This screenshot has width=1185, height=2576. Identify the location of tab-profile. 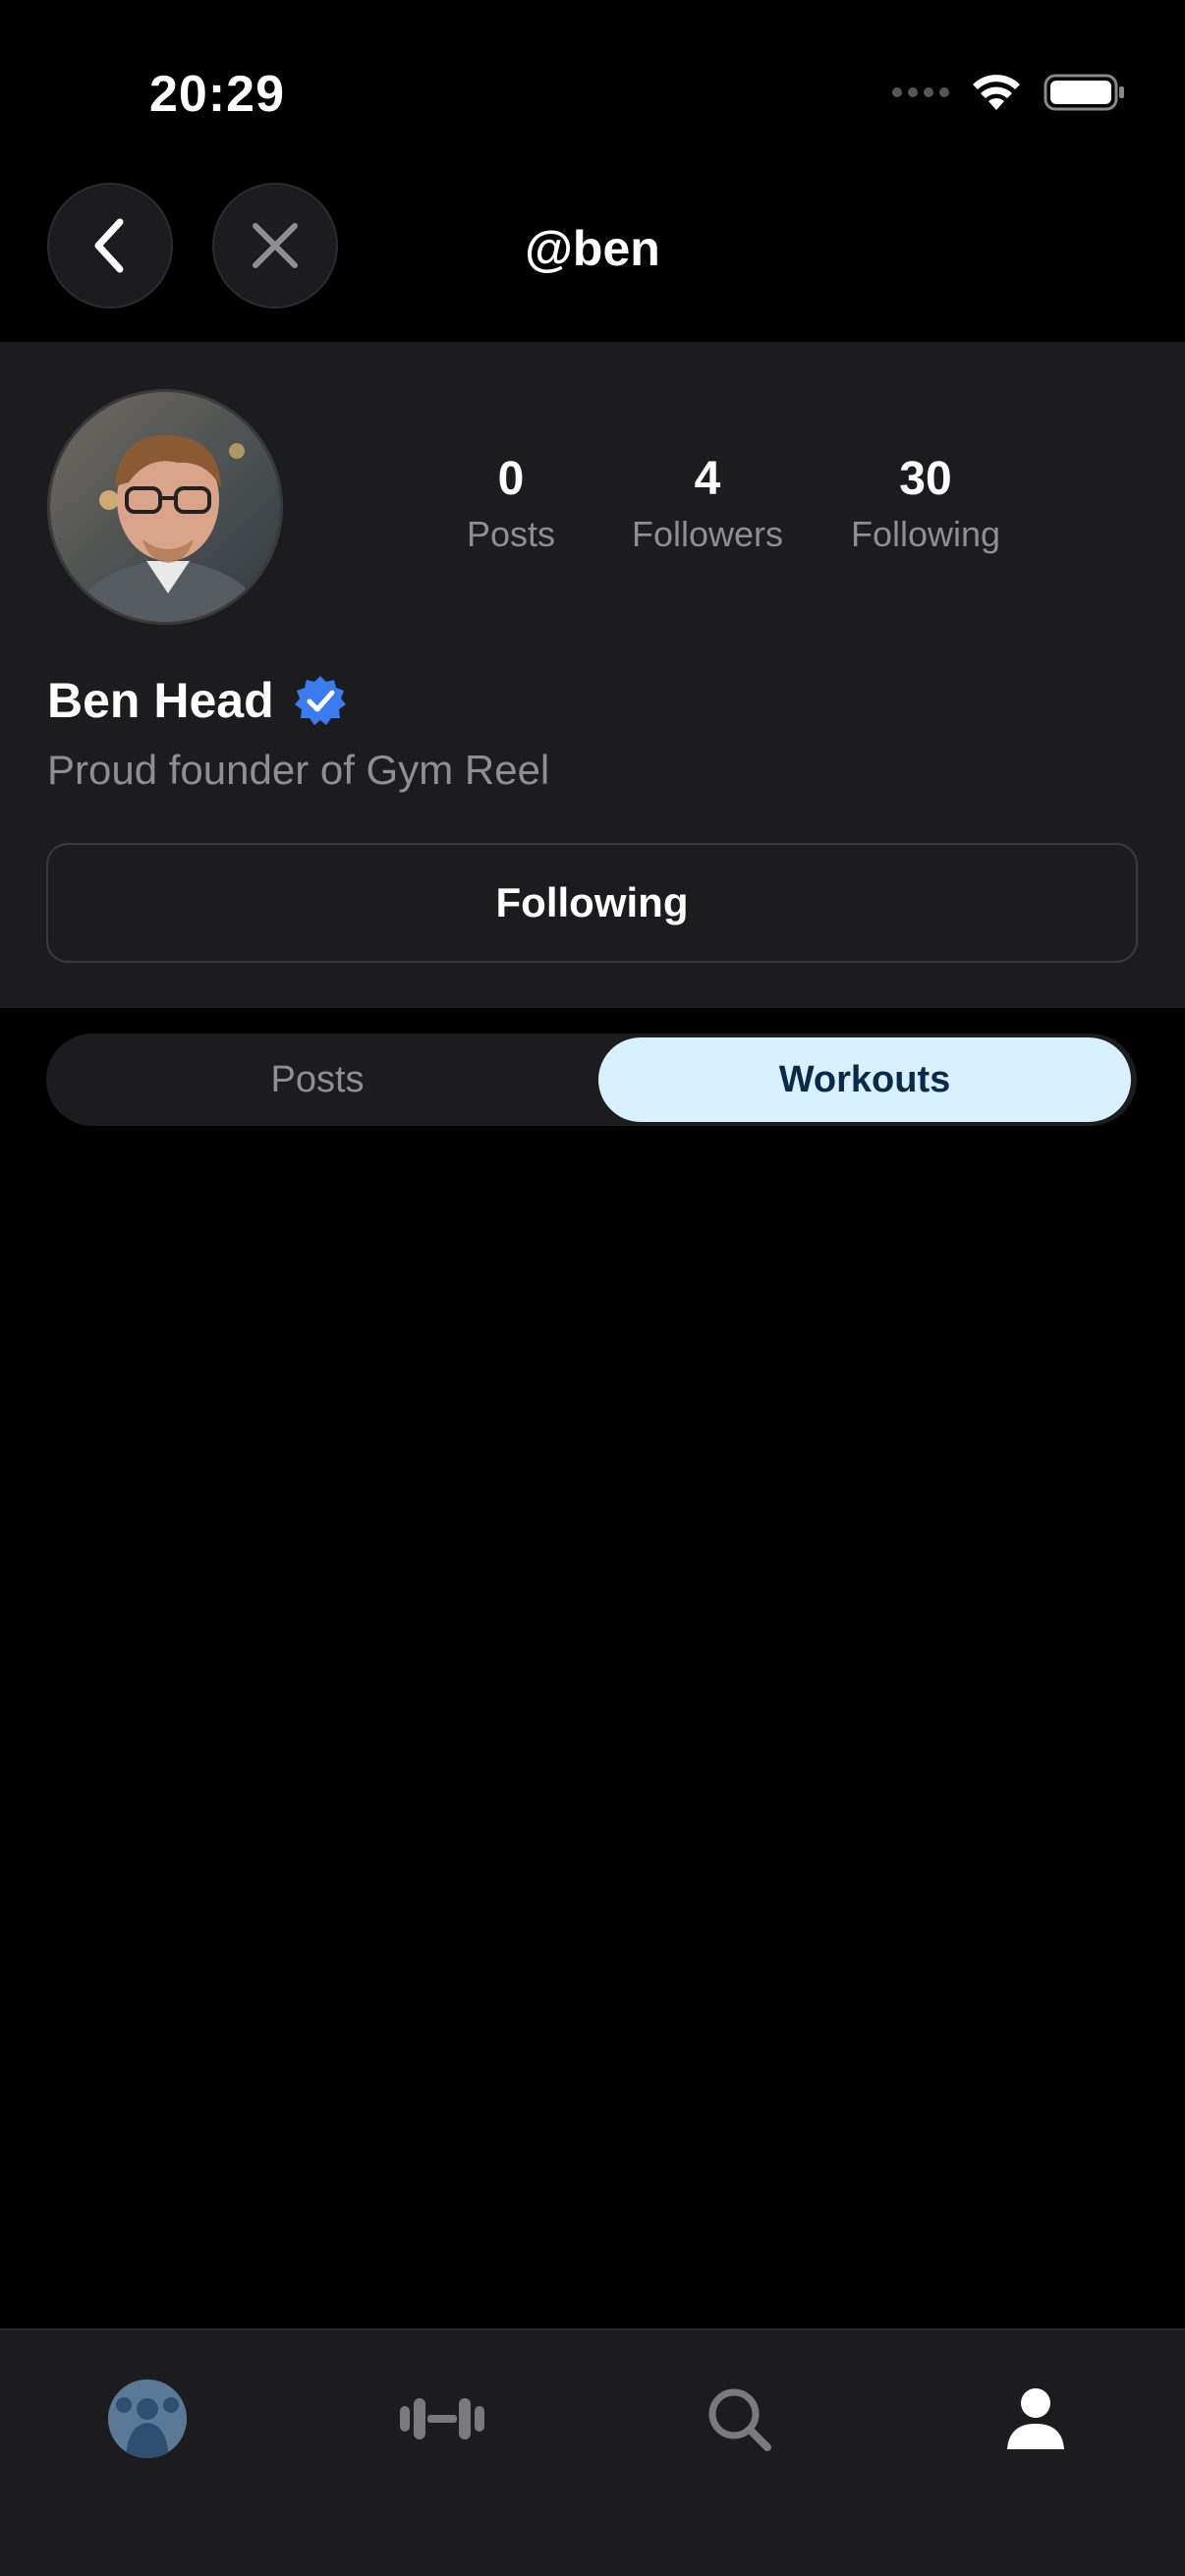
(1036, 2419).